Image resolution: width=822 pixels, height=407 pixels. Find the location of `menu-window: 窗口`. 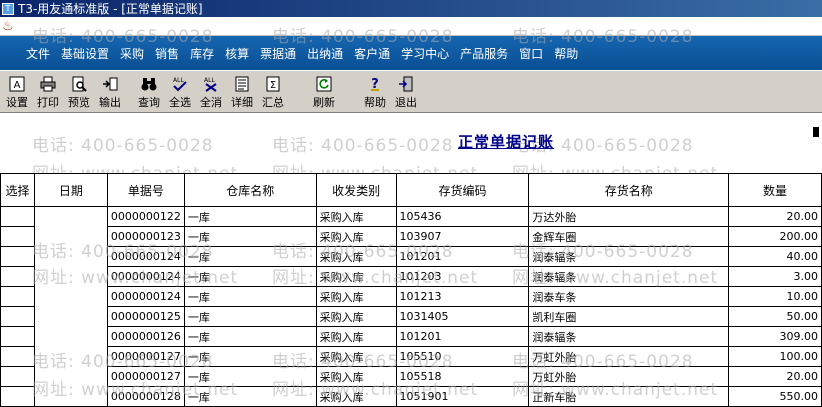

menu-window: 窗口 is located at coordinates (531, 53).